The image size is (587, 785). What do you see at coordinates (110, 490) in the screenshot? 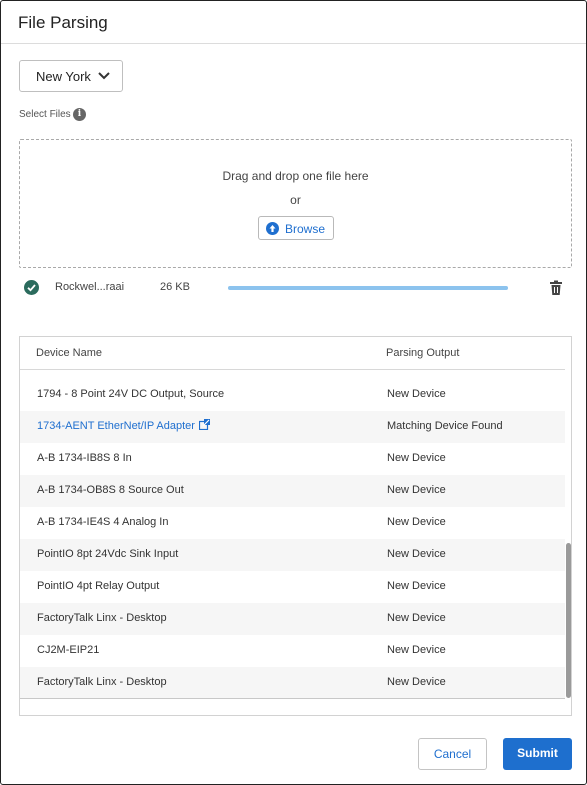
I see `device-name-cell: A-B 1734-OB8S 8 Source Out` at bounding box center [110, 490].